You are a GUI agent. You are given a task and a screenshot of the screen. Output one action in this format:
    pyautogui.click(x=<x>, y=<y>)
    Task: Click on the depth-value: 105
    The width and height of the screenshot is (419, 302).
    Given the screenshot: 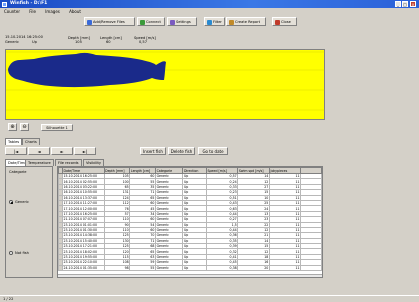 What is the action you would take?
    pyautogui.click(x=78, y=42)
    